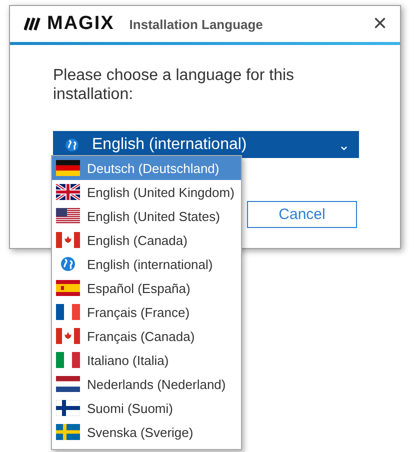 Image resolution: width=415 pixels, height=452 pixels. Describe the element at coordinates (146, 288) in the screenshot. I see `language-option: Español (España)` at that location.